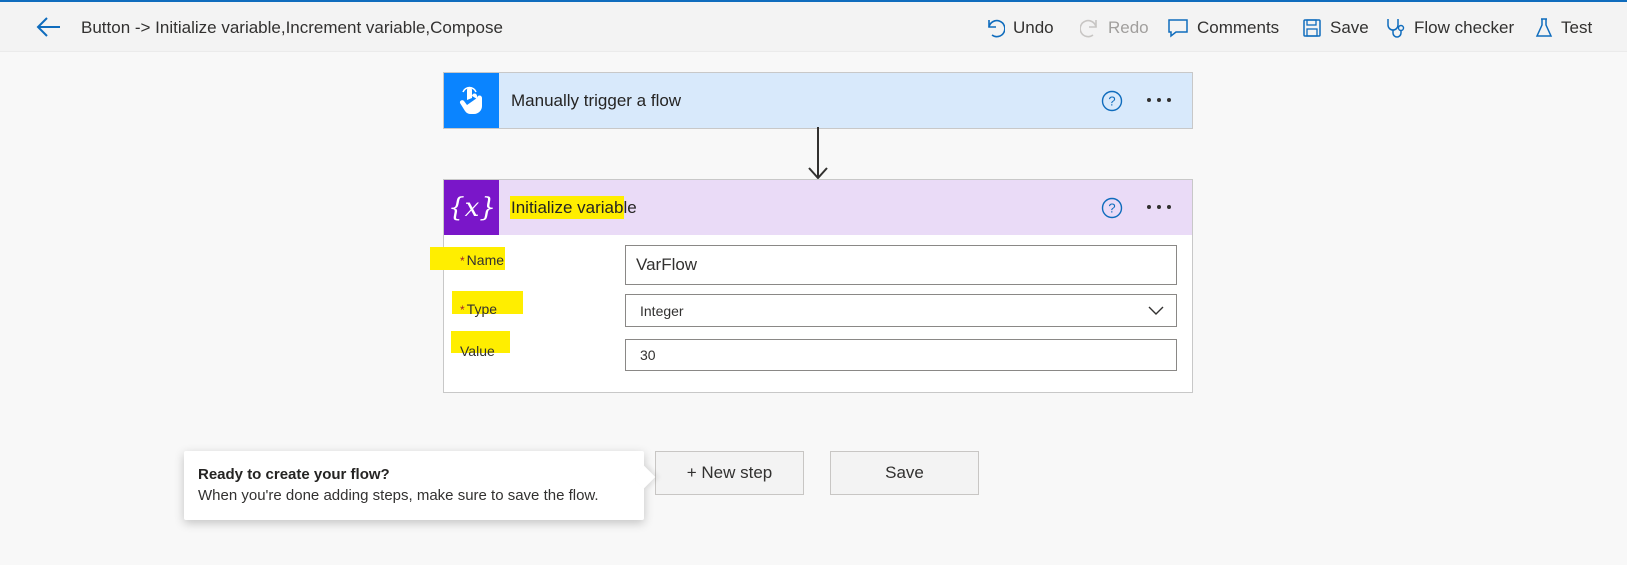  Describe the element at coordinates (667, 264) in the screenshot. I see `name-input-value: VarFlow` at that location.